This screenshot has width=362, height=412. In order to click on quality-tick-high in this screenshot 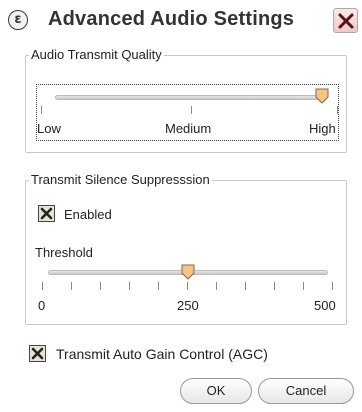, I will do `click(337, 110)`.